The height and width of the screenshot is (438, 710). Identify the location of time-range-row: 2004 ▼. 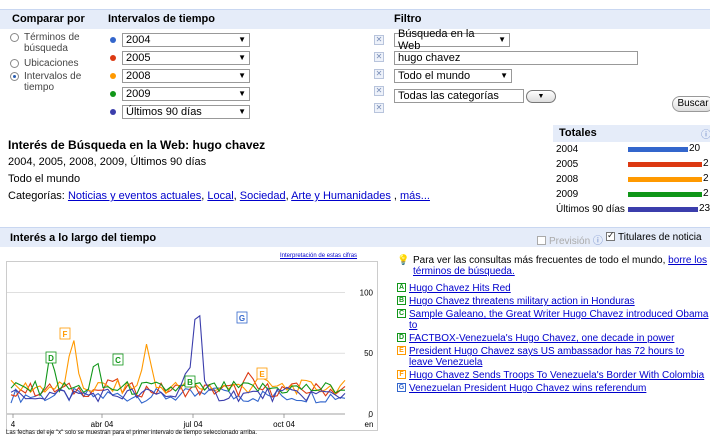
(246, 40).